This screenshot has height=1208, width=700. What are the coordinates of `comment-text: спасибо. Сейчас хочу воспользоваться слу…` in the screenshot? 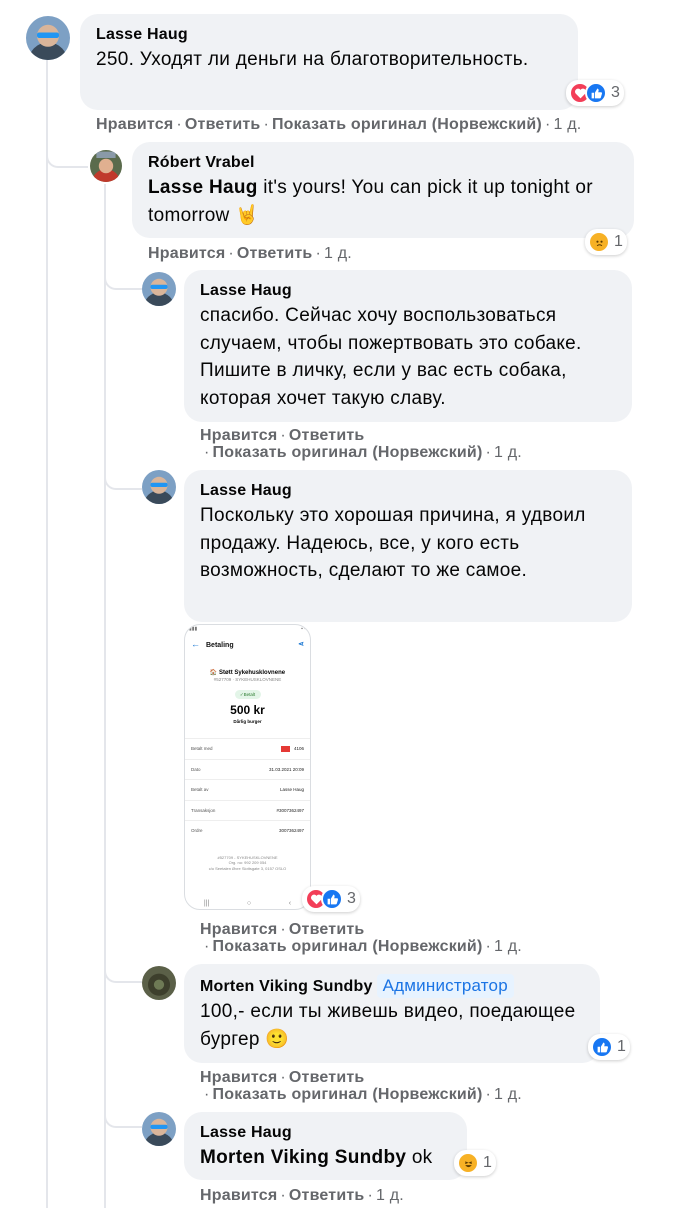 It's located at (391, 357).